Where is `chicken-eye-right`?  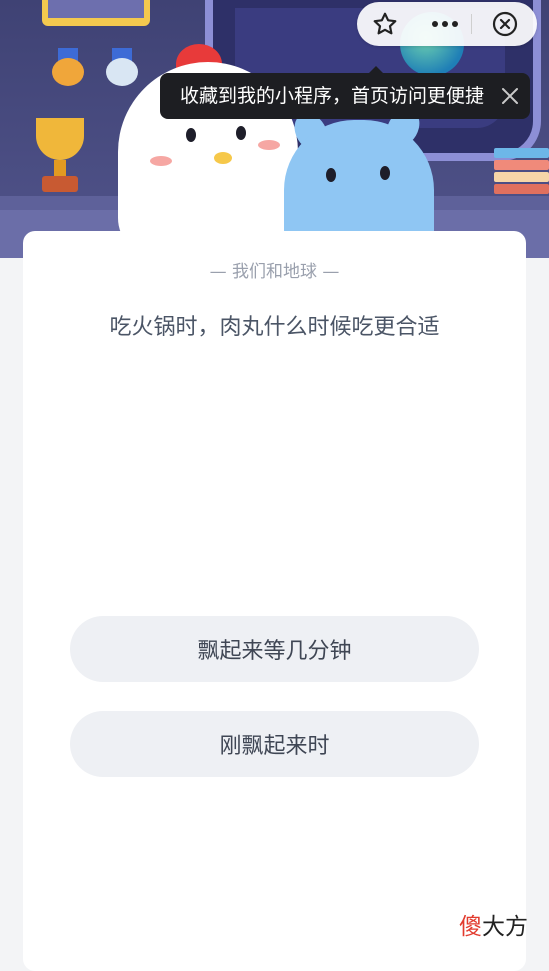 chicken-eye-right is located at coordinates (241, 133).